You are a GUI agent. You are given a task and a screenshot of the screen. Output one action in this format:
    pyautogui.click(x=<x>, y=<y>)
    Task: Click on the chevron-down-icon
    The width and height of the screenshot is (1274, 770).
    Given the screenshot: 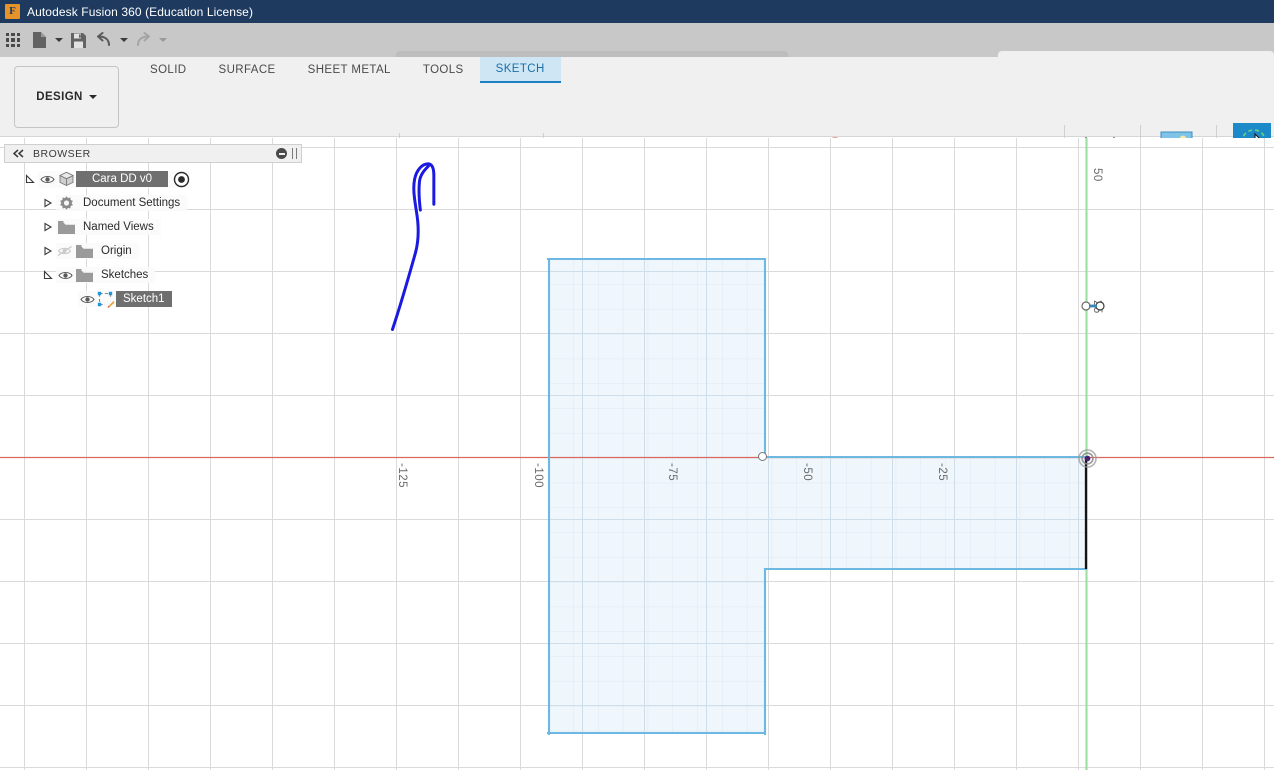 What is the action you would take?
    pyautogui.click(x=92, y=97)
    